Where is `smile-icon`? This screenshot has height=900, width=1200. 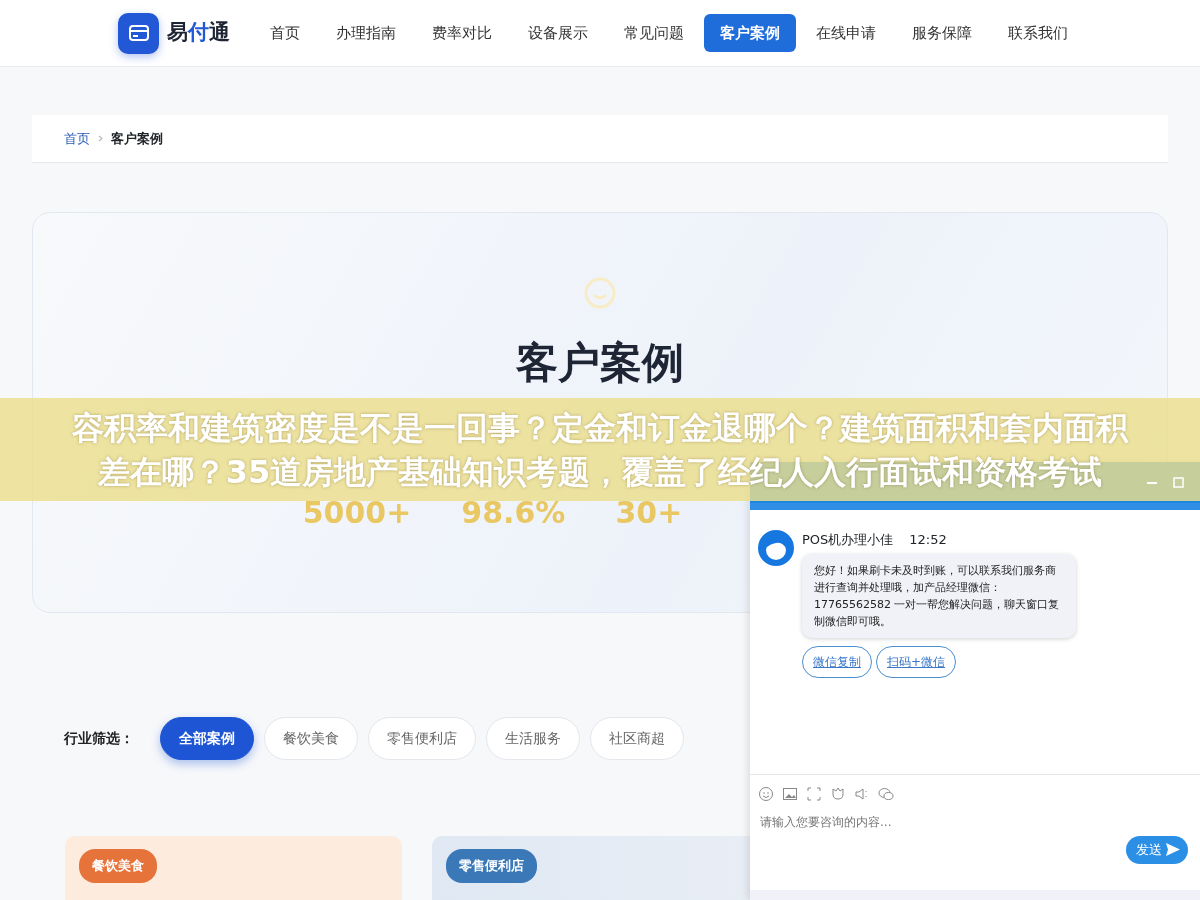
smile-icon is located at coordinates (600, 293).